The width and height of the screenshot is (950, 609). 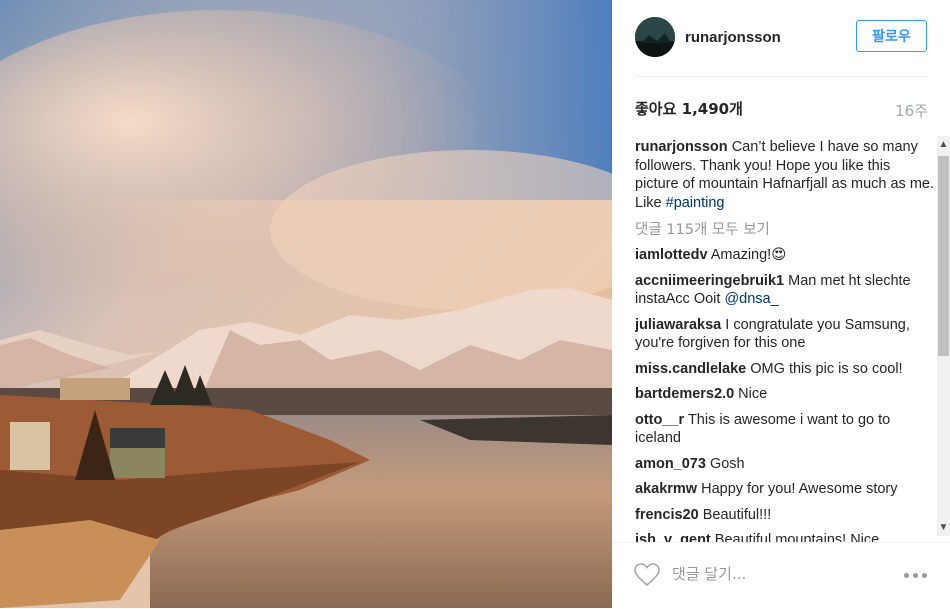 What do you see at coordinates (797, 537) in the screenshot?
I see `comment-text: Beautiful mountains! Nice` at bounding box center [797, 537].